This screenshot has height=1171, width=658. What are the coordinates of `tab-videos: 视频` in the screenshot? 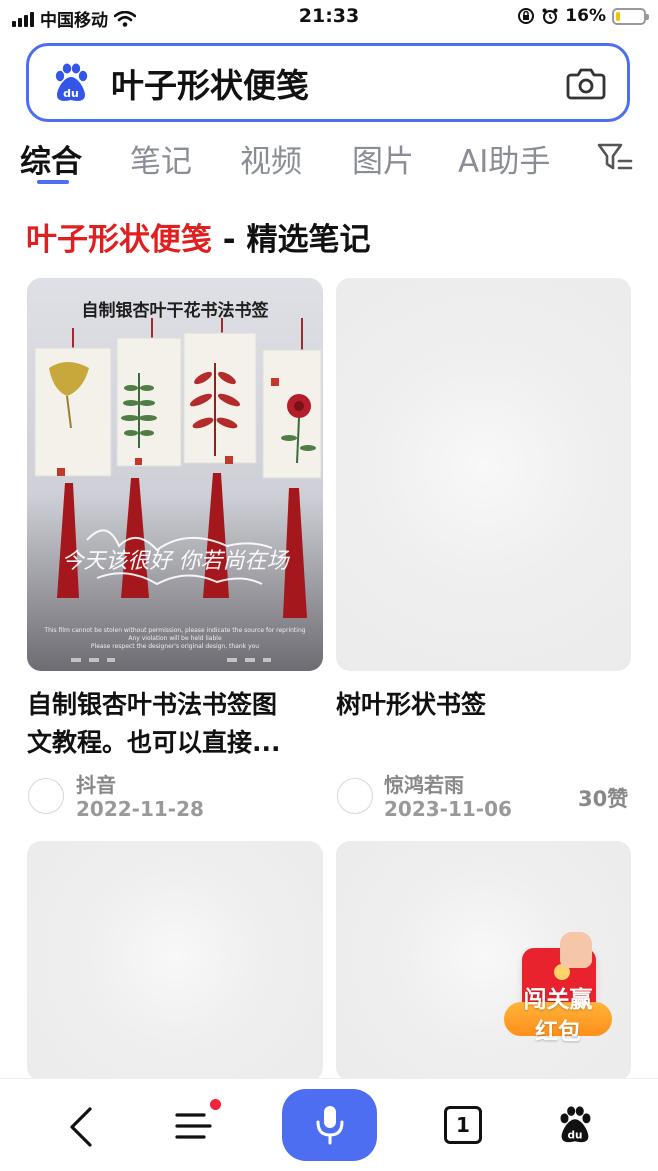 It's located at (271, 158).